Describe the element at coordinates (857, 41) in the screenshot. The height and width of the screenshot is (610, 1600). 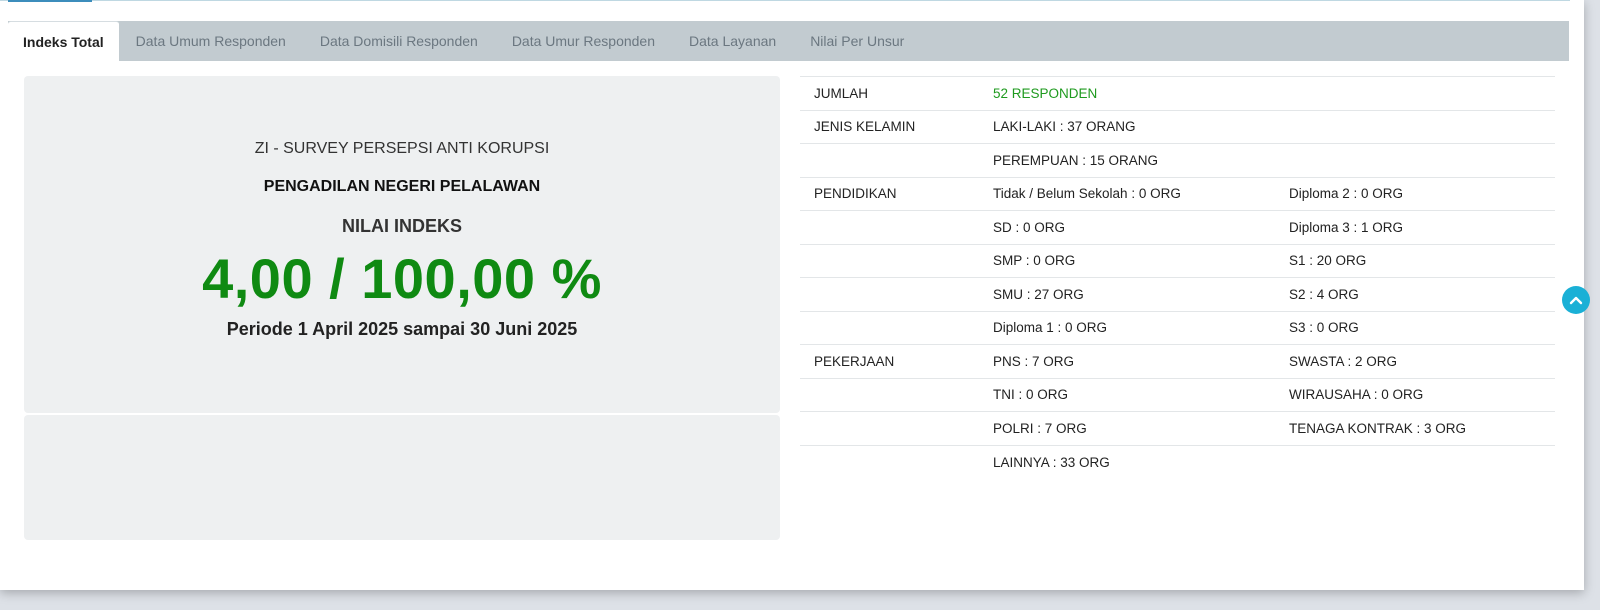
I see `tab-nilai-per-unsur: Nilai Per Unsur` at that location.